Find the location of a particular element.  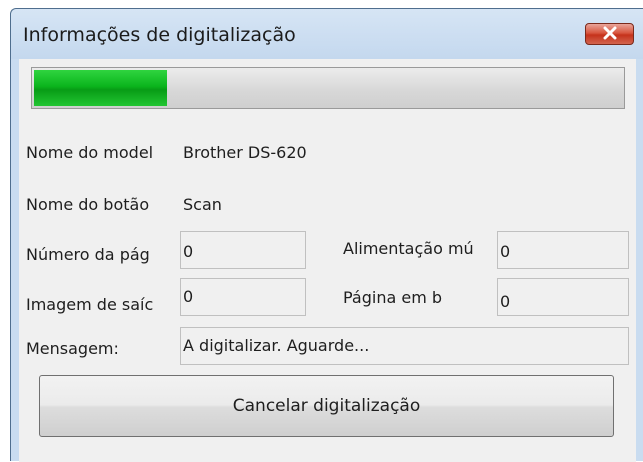

title-bar: Informações de digitalização is located at coordinates (327, 34).